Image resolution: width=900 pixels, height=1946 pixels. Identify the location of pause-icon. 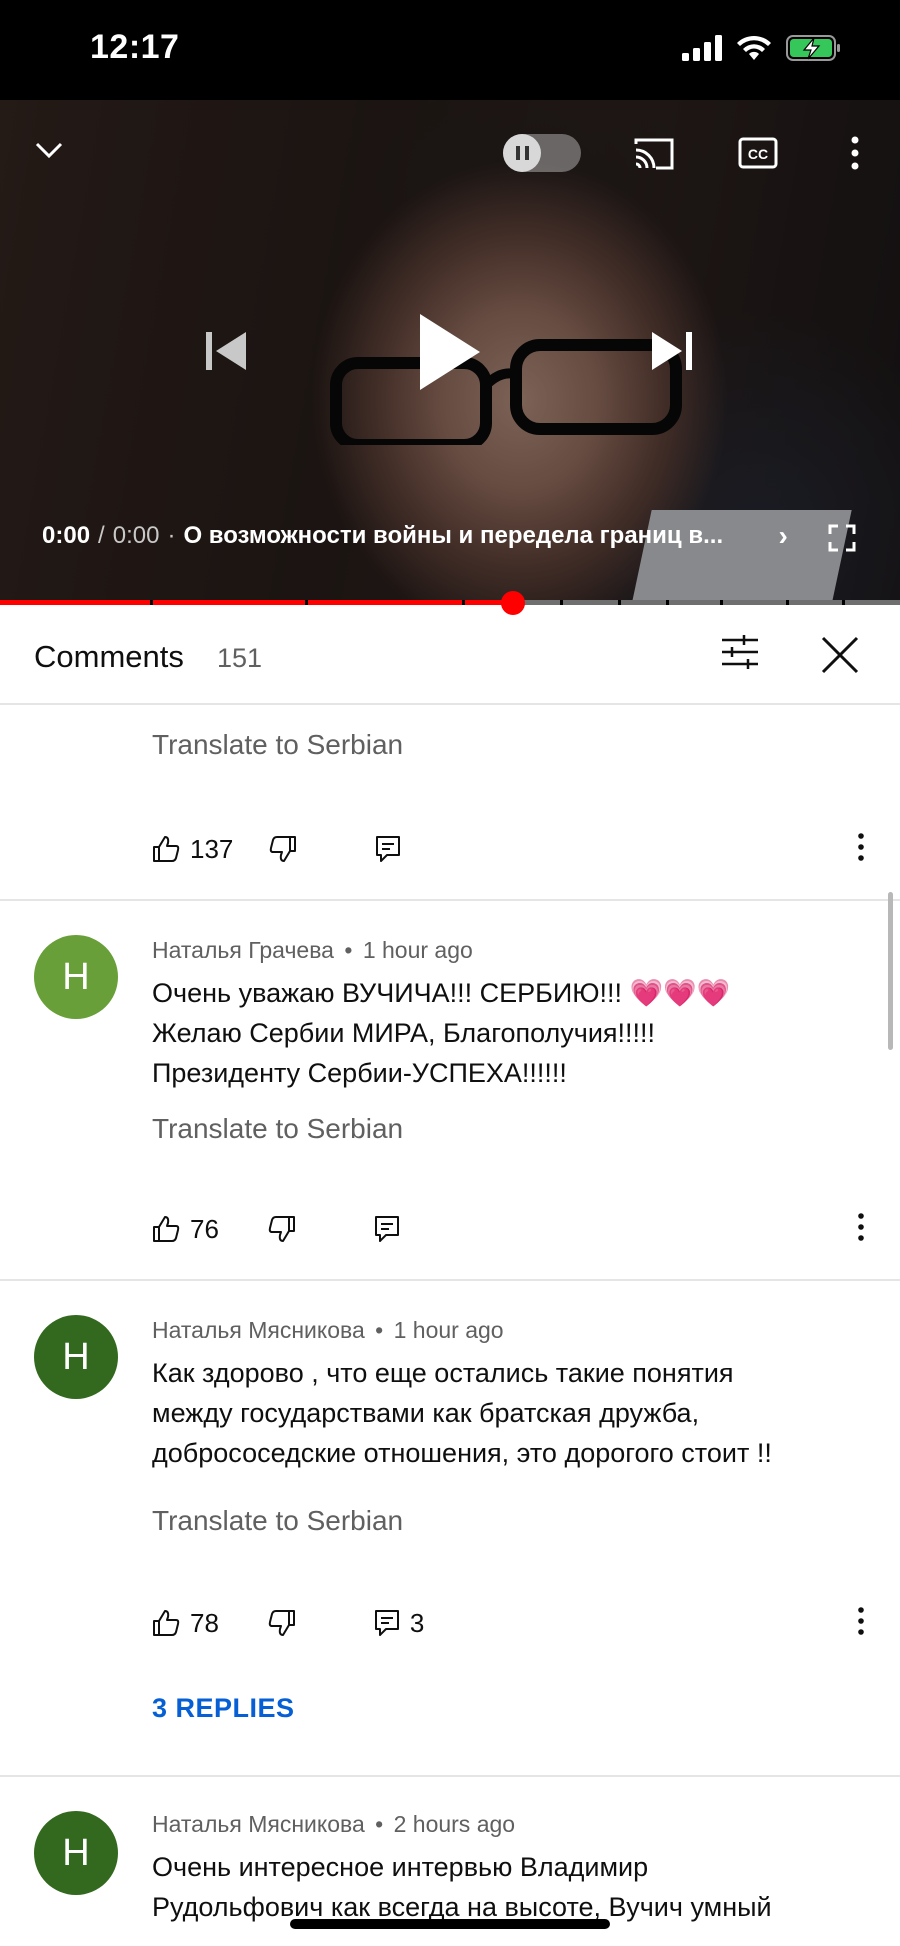
(522, 153).